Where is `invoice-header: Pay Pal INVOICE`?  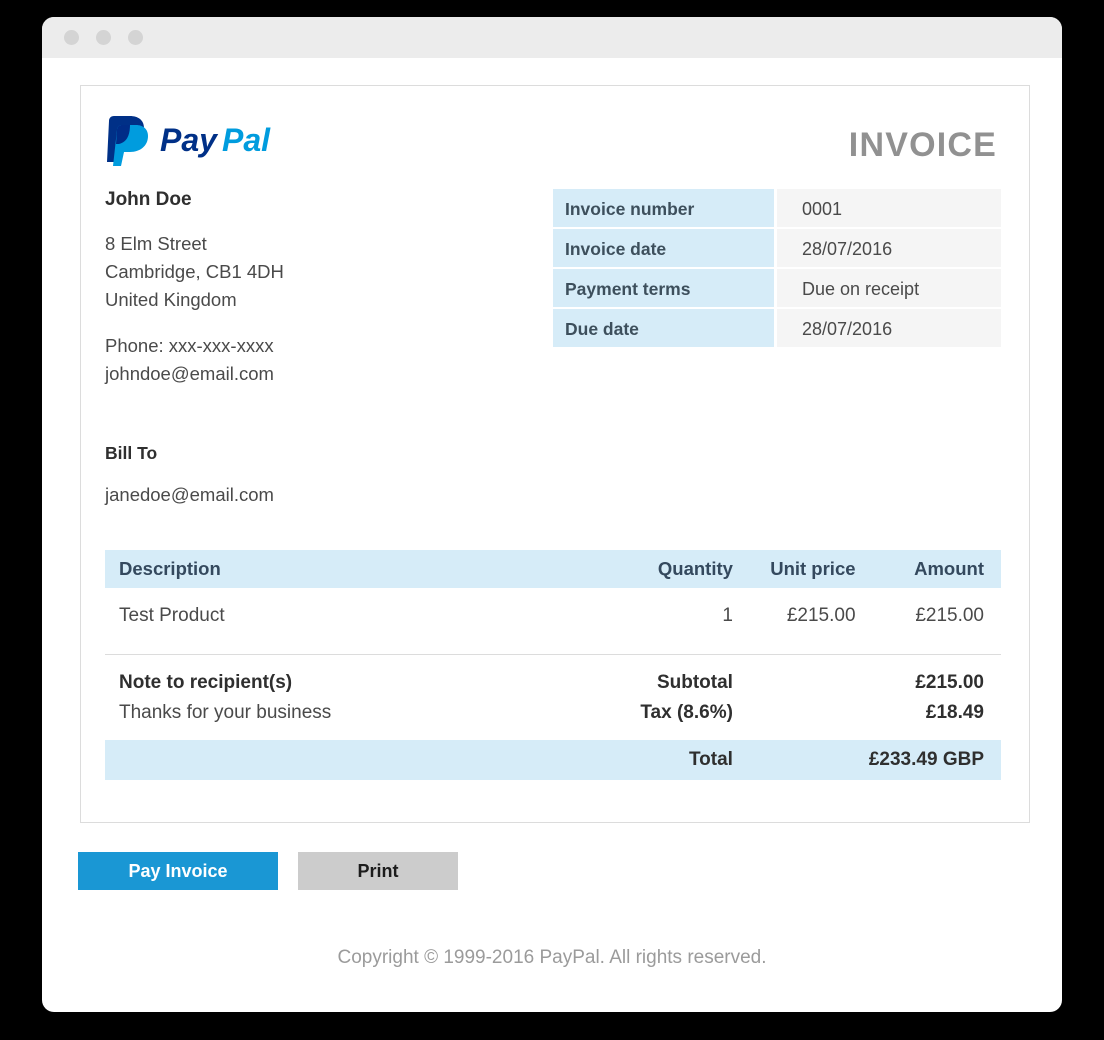 invoice-header: Pay Pal INVOICE is located at coordinates (553, 144).